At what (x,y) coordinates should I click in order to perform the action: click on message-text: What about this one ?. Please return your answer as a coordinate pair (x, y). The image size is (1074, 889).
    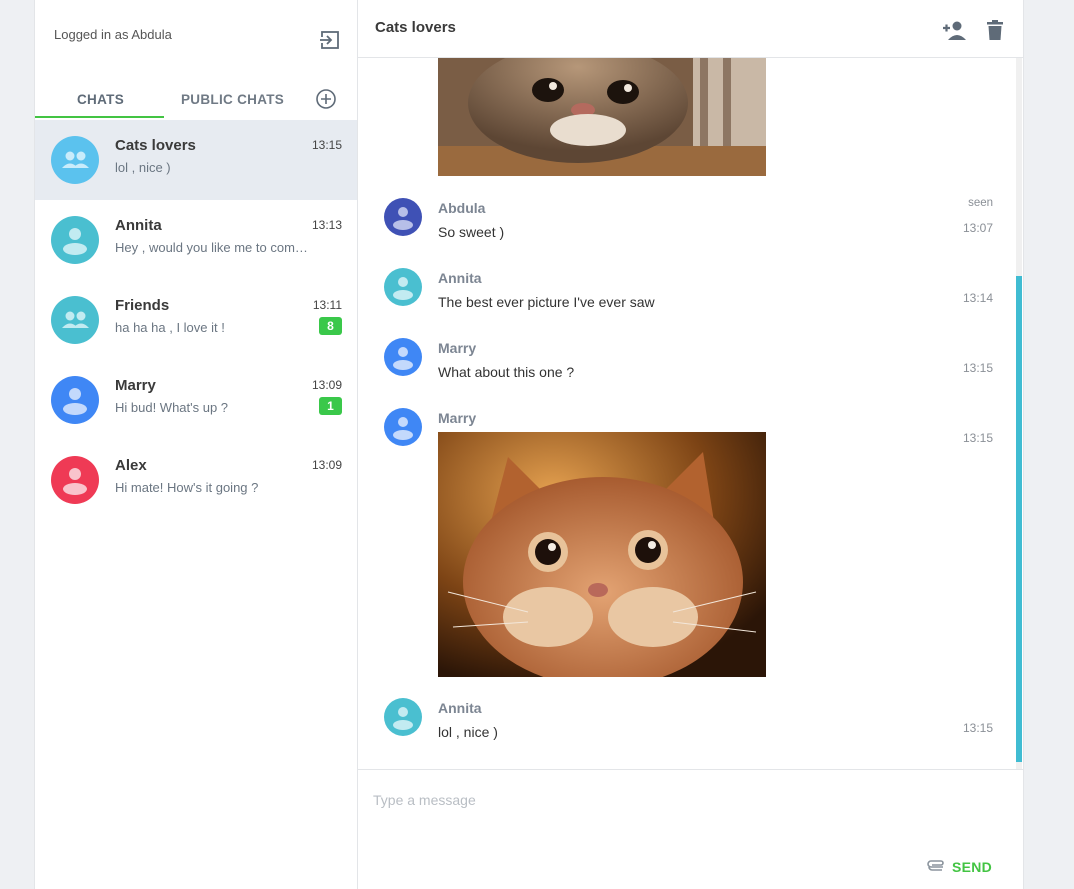
    Looking at the image, I should click on (506, 372).